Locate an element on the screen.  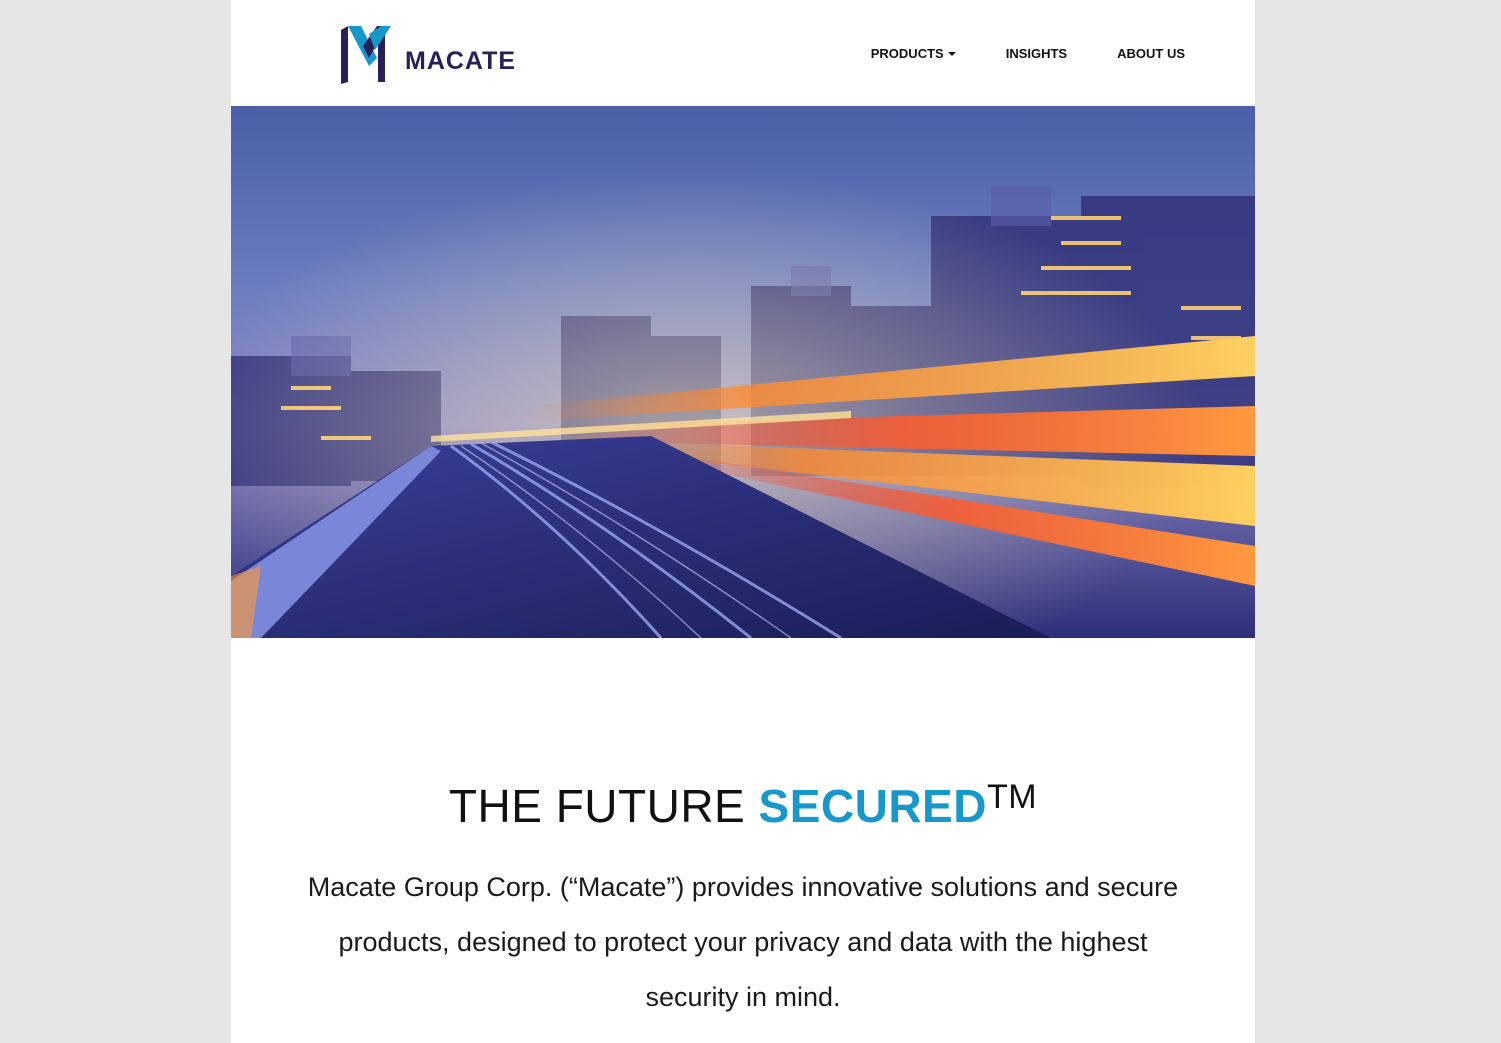
nav-products: PRODUCTS is located at coordinates (913, 54).